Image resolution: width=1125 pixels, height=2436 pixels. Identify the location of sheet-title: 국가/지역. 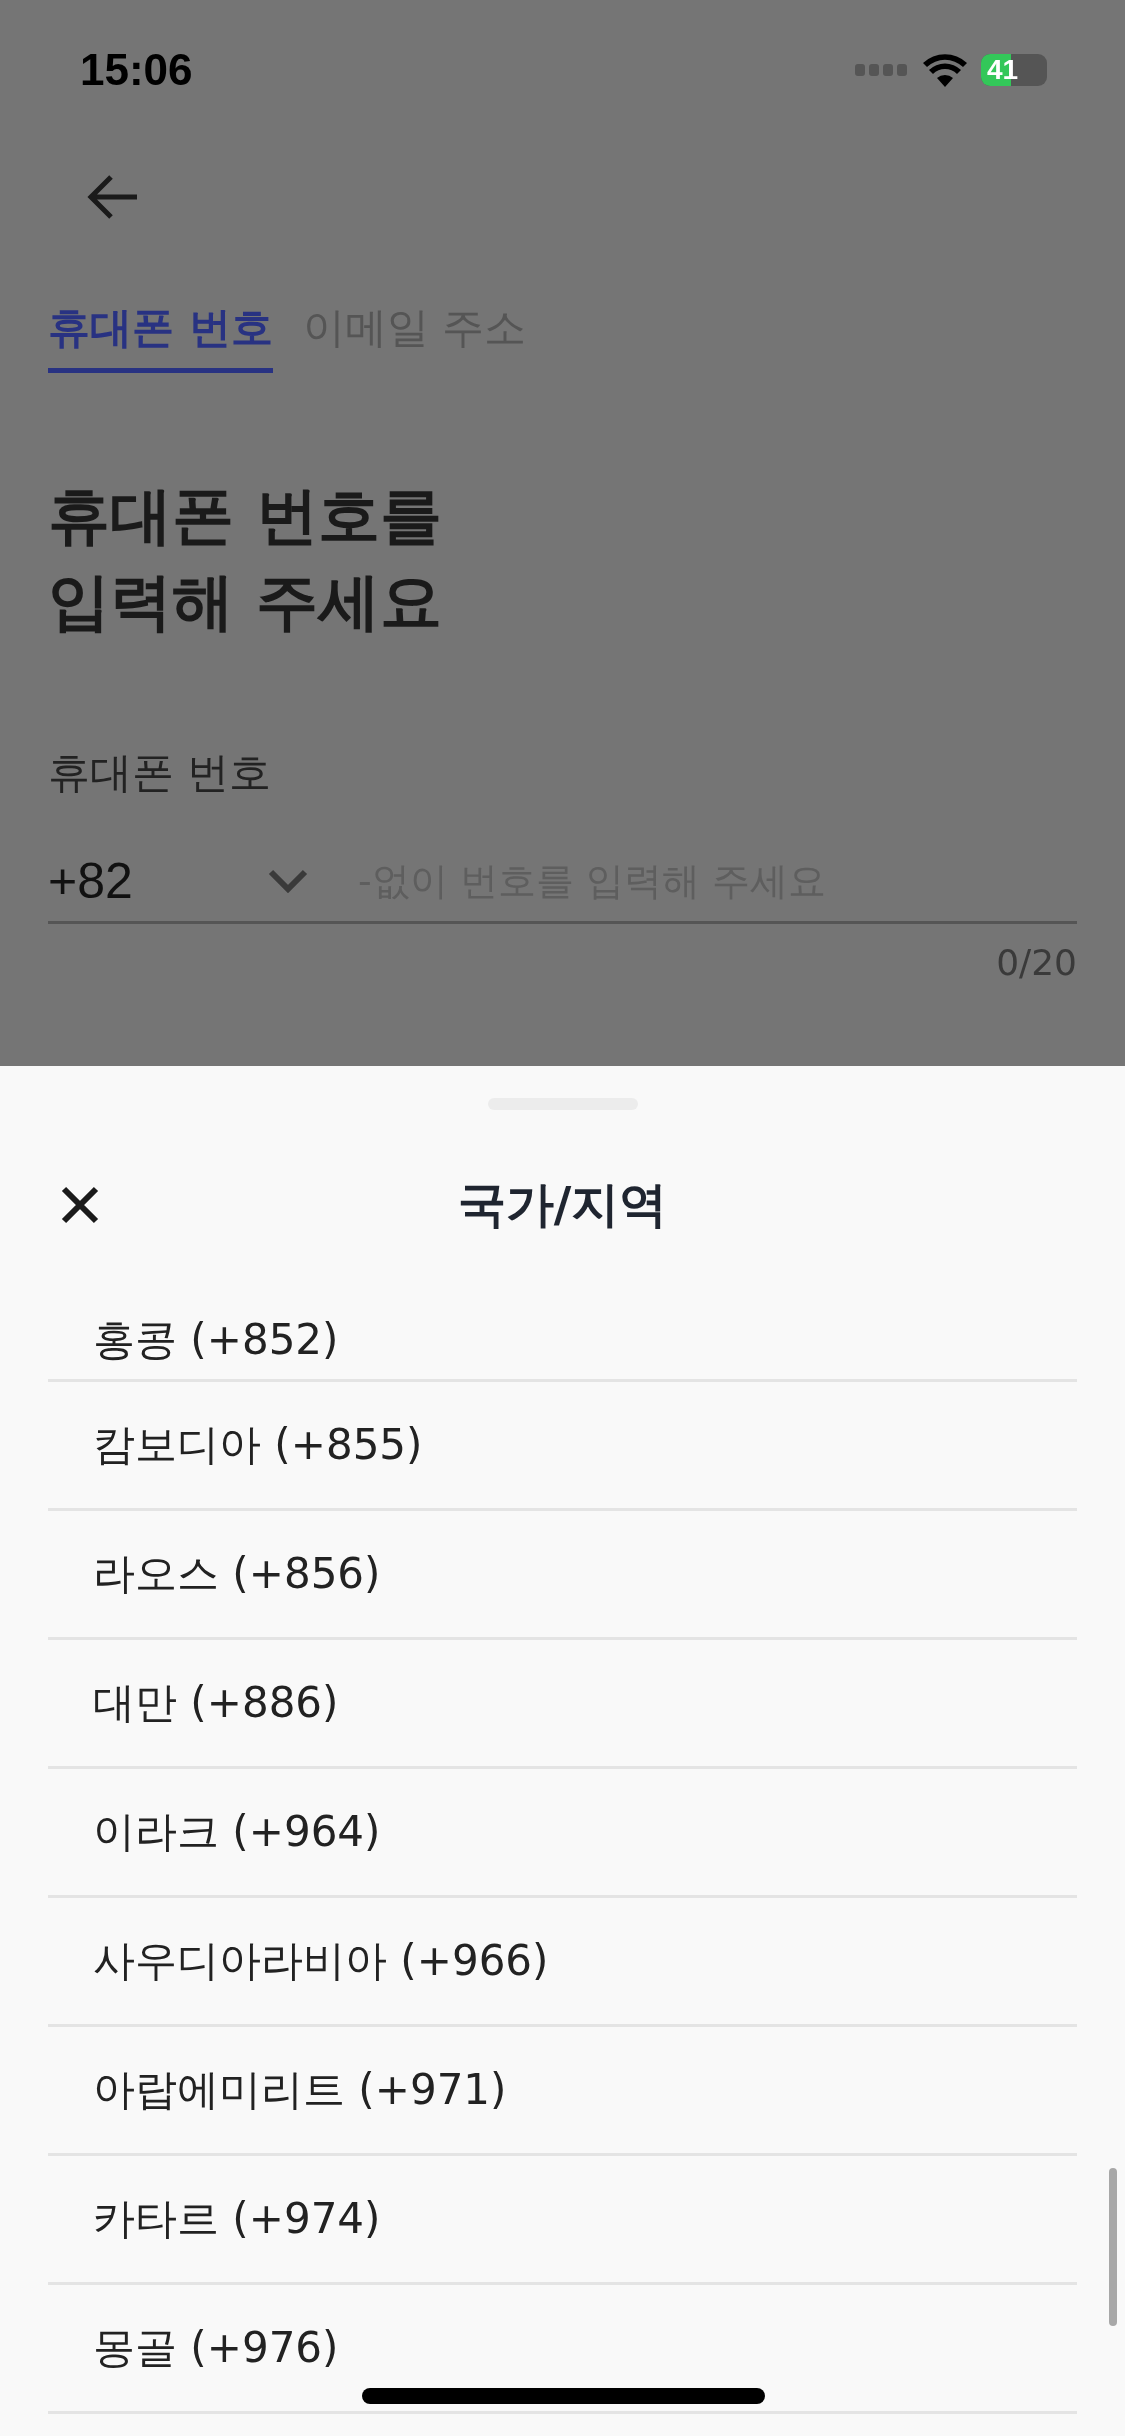
(562, 1204).